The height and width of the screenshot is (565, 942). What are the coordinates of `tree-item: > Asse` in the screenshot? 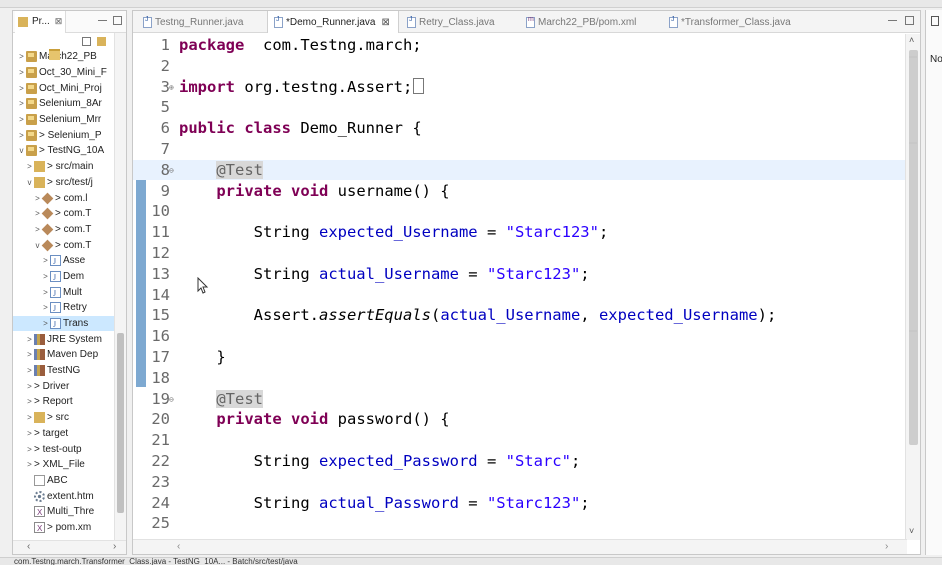 It's located at (69, 261).